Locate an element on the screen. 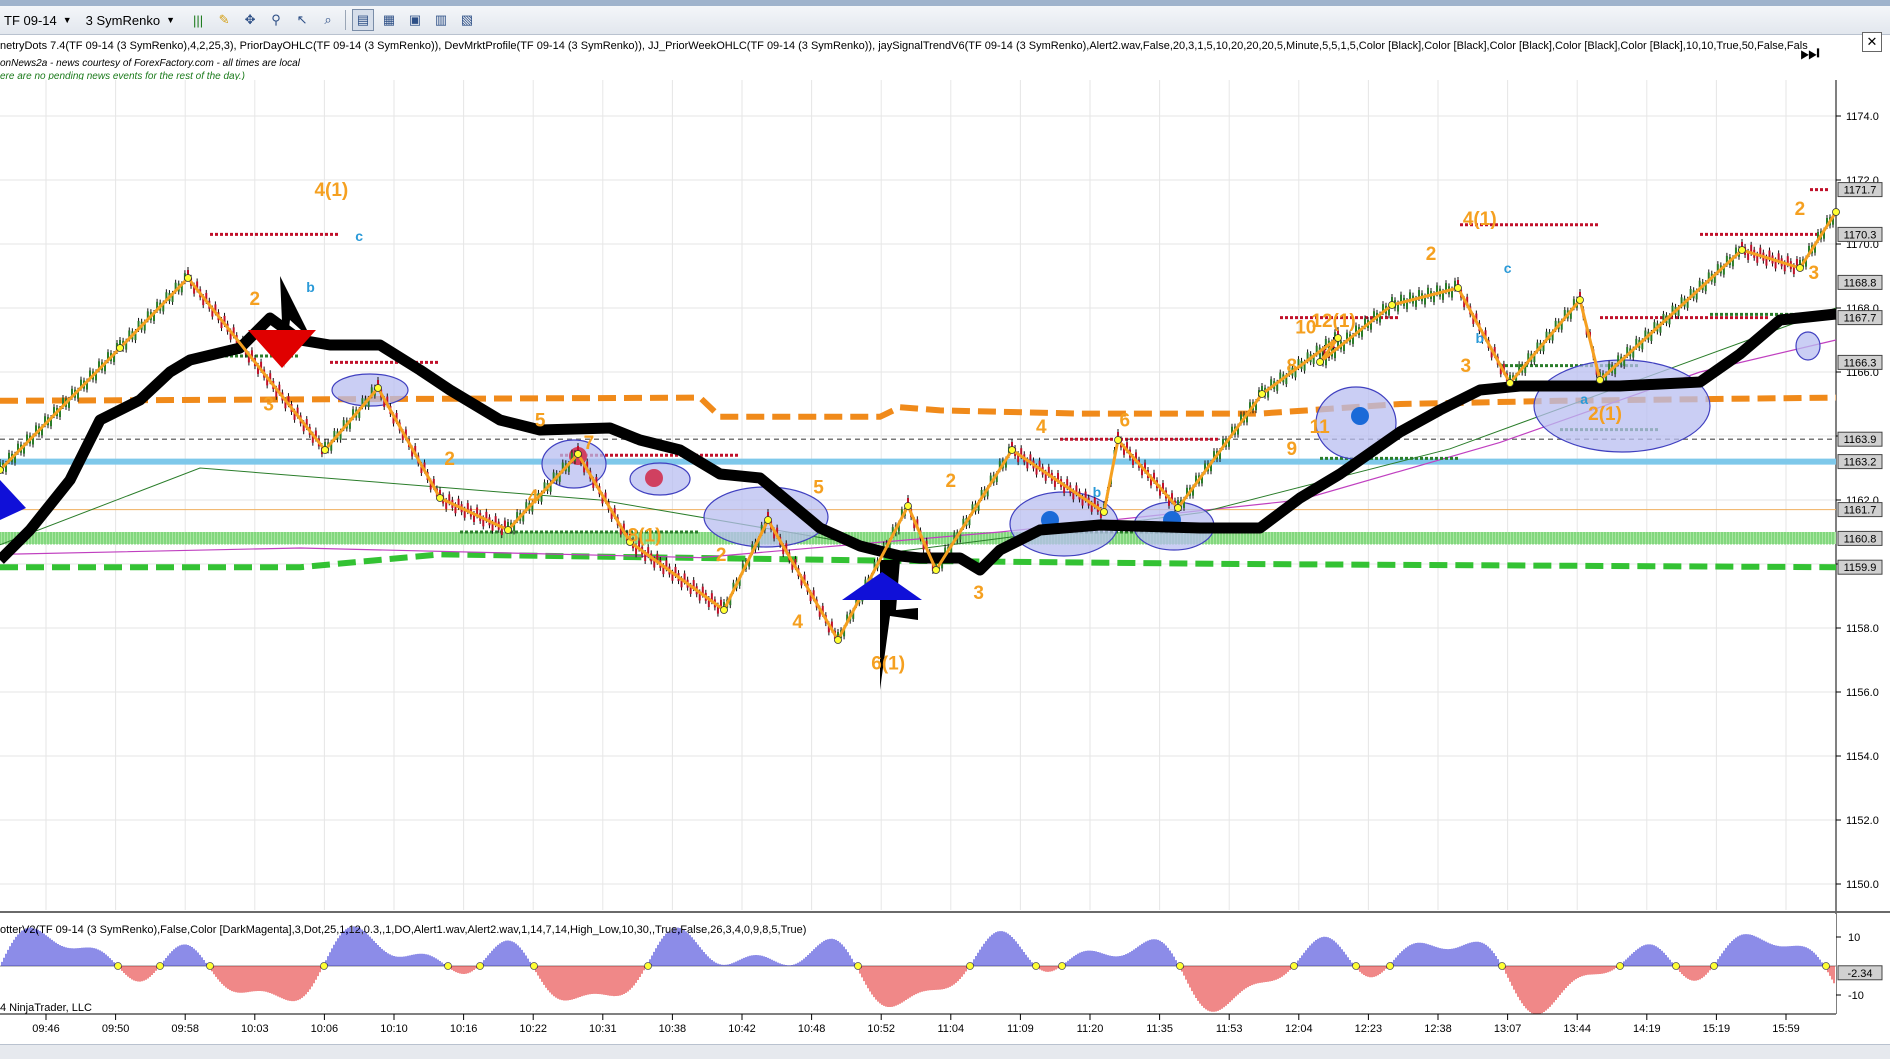 The width and height of the screenshot is (1890, 1059). time-label: 10:16 is located at coordinates (464, 1029).